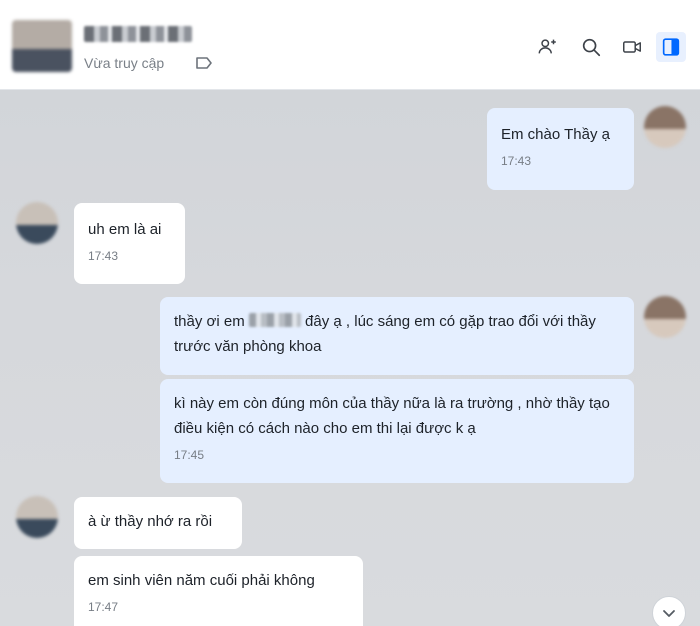  What do you see at coordinates (211, 321) in the screenshot?
I see `message-text-part: thầy ơi em` at bounding box center [211, 321].